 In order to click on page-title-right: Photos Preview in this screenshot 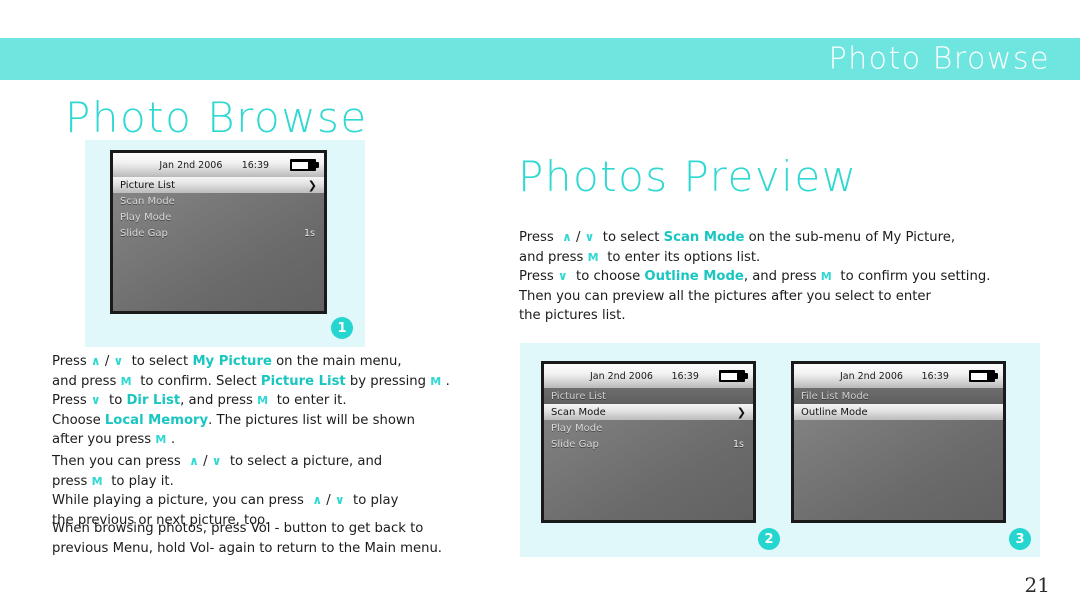, I will do `click(688, 176)`.